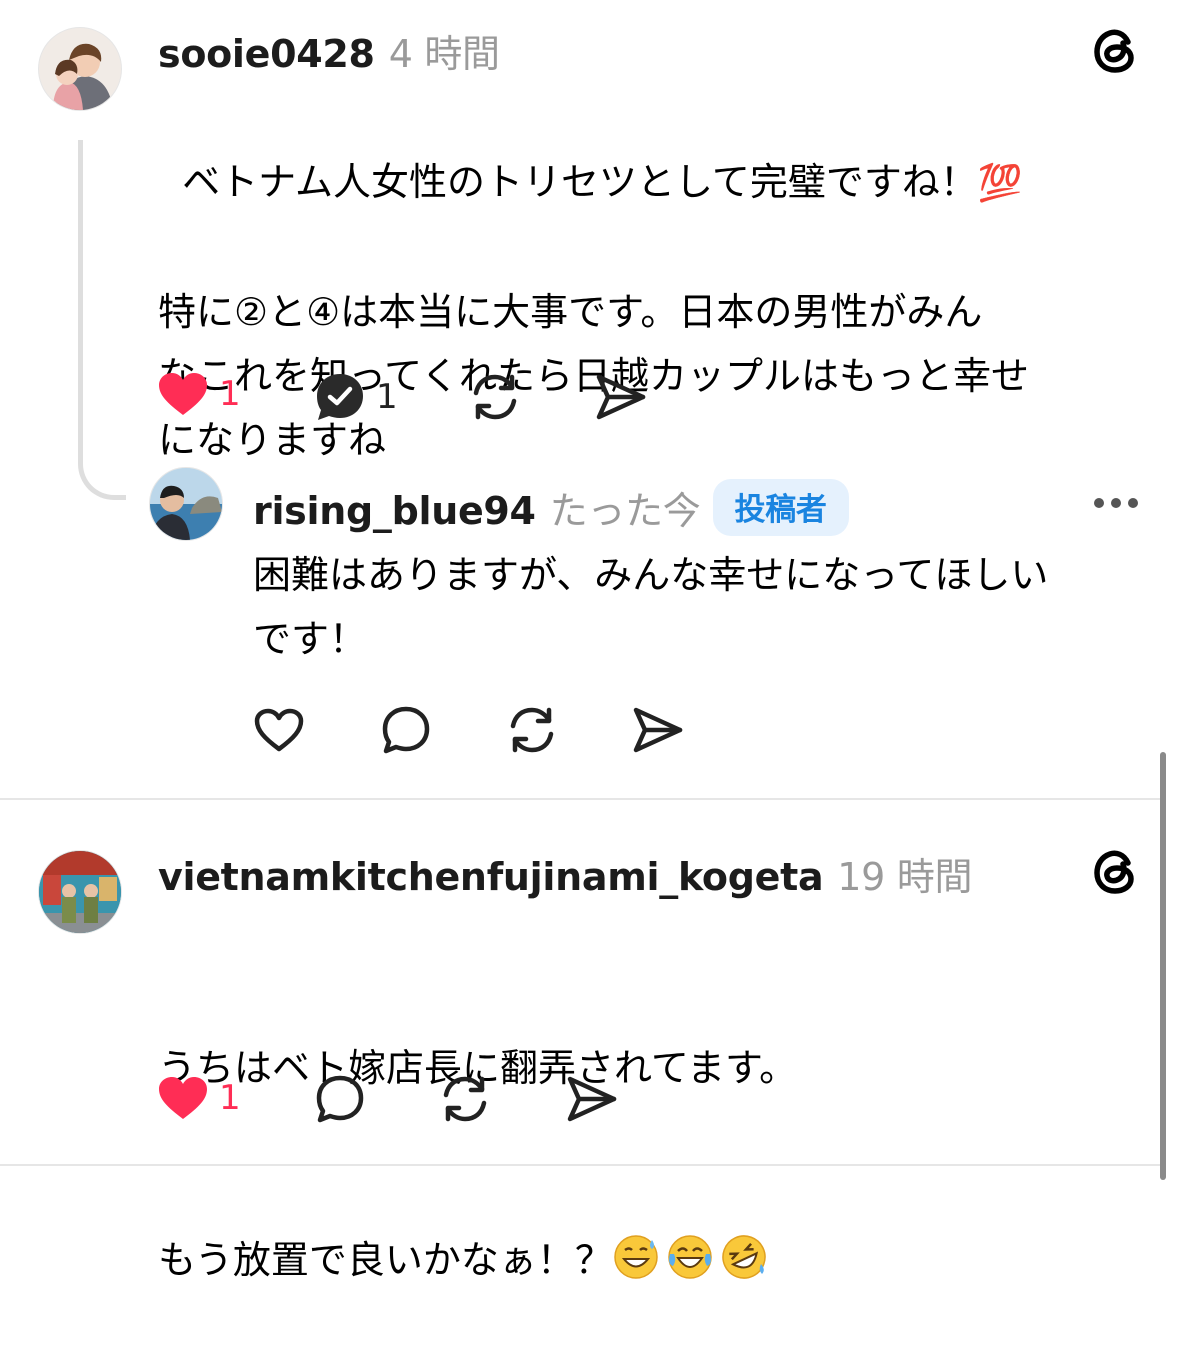 The height and width of the screenshot is (1356, 1179). Describe the element at coordinates (387, 397) in the screenshot. I see `reply-count: 1` at that location.